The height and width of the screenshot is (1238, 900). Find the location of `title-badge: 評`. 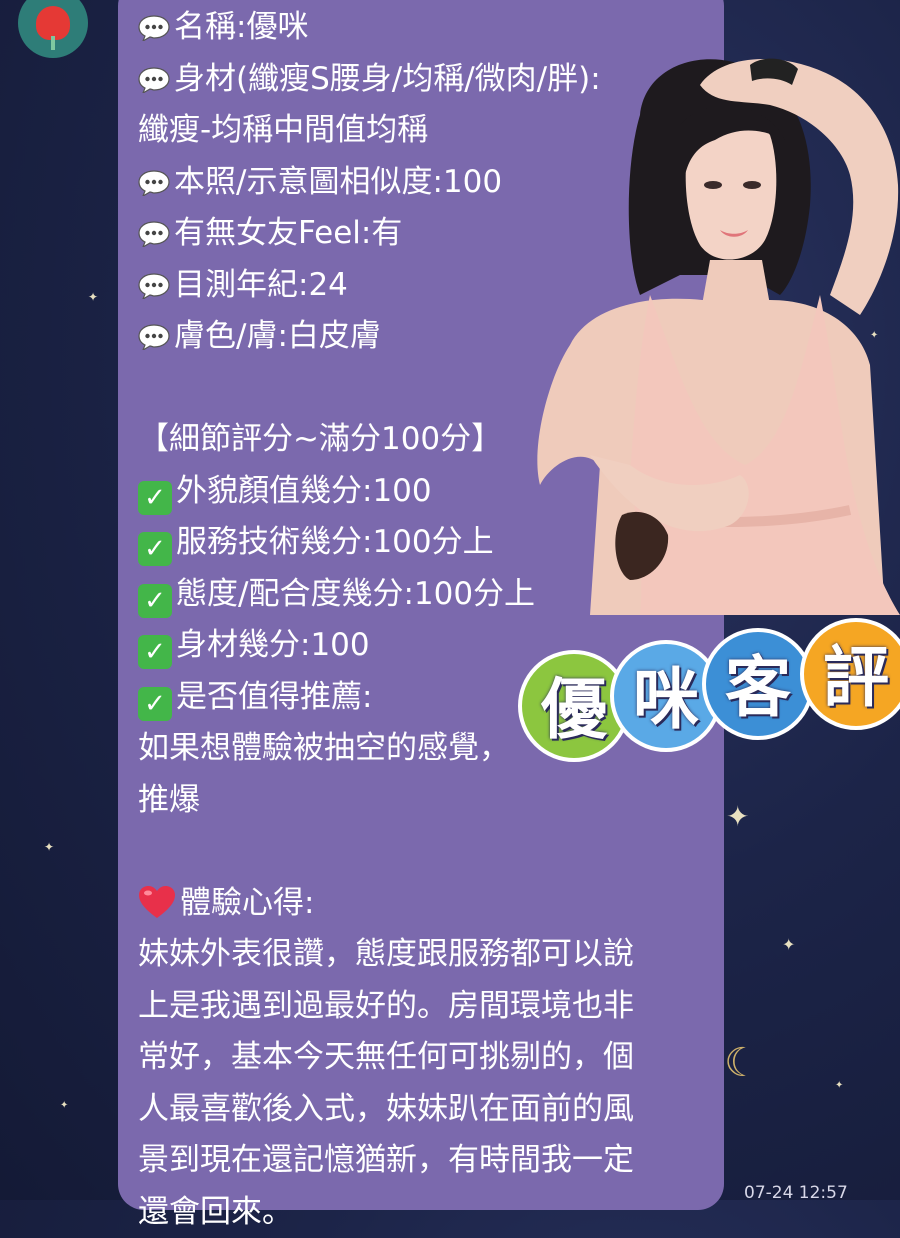

title-badge: 評 is located at coordinates (850, 674).